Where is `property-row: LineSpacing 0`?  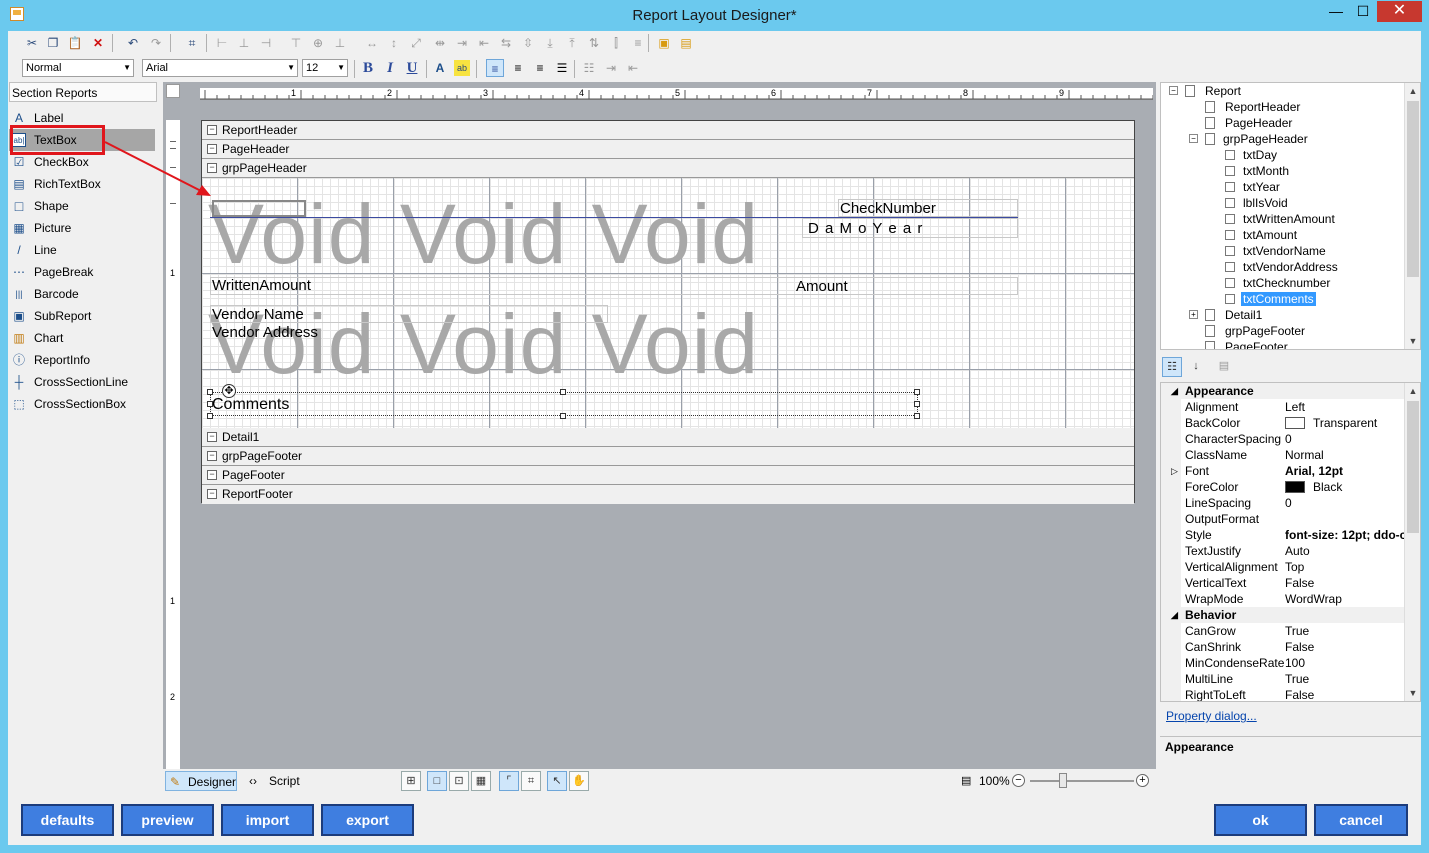
property-row: LineSpacing 0 is located at coordinates (1283, 503).